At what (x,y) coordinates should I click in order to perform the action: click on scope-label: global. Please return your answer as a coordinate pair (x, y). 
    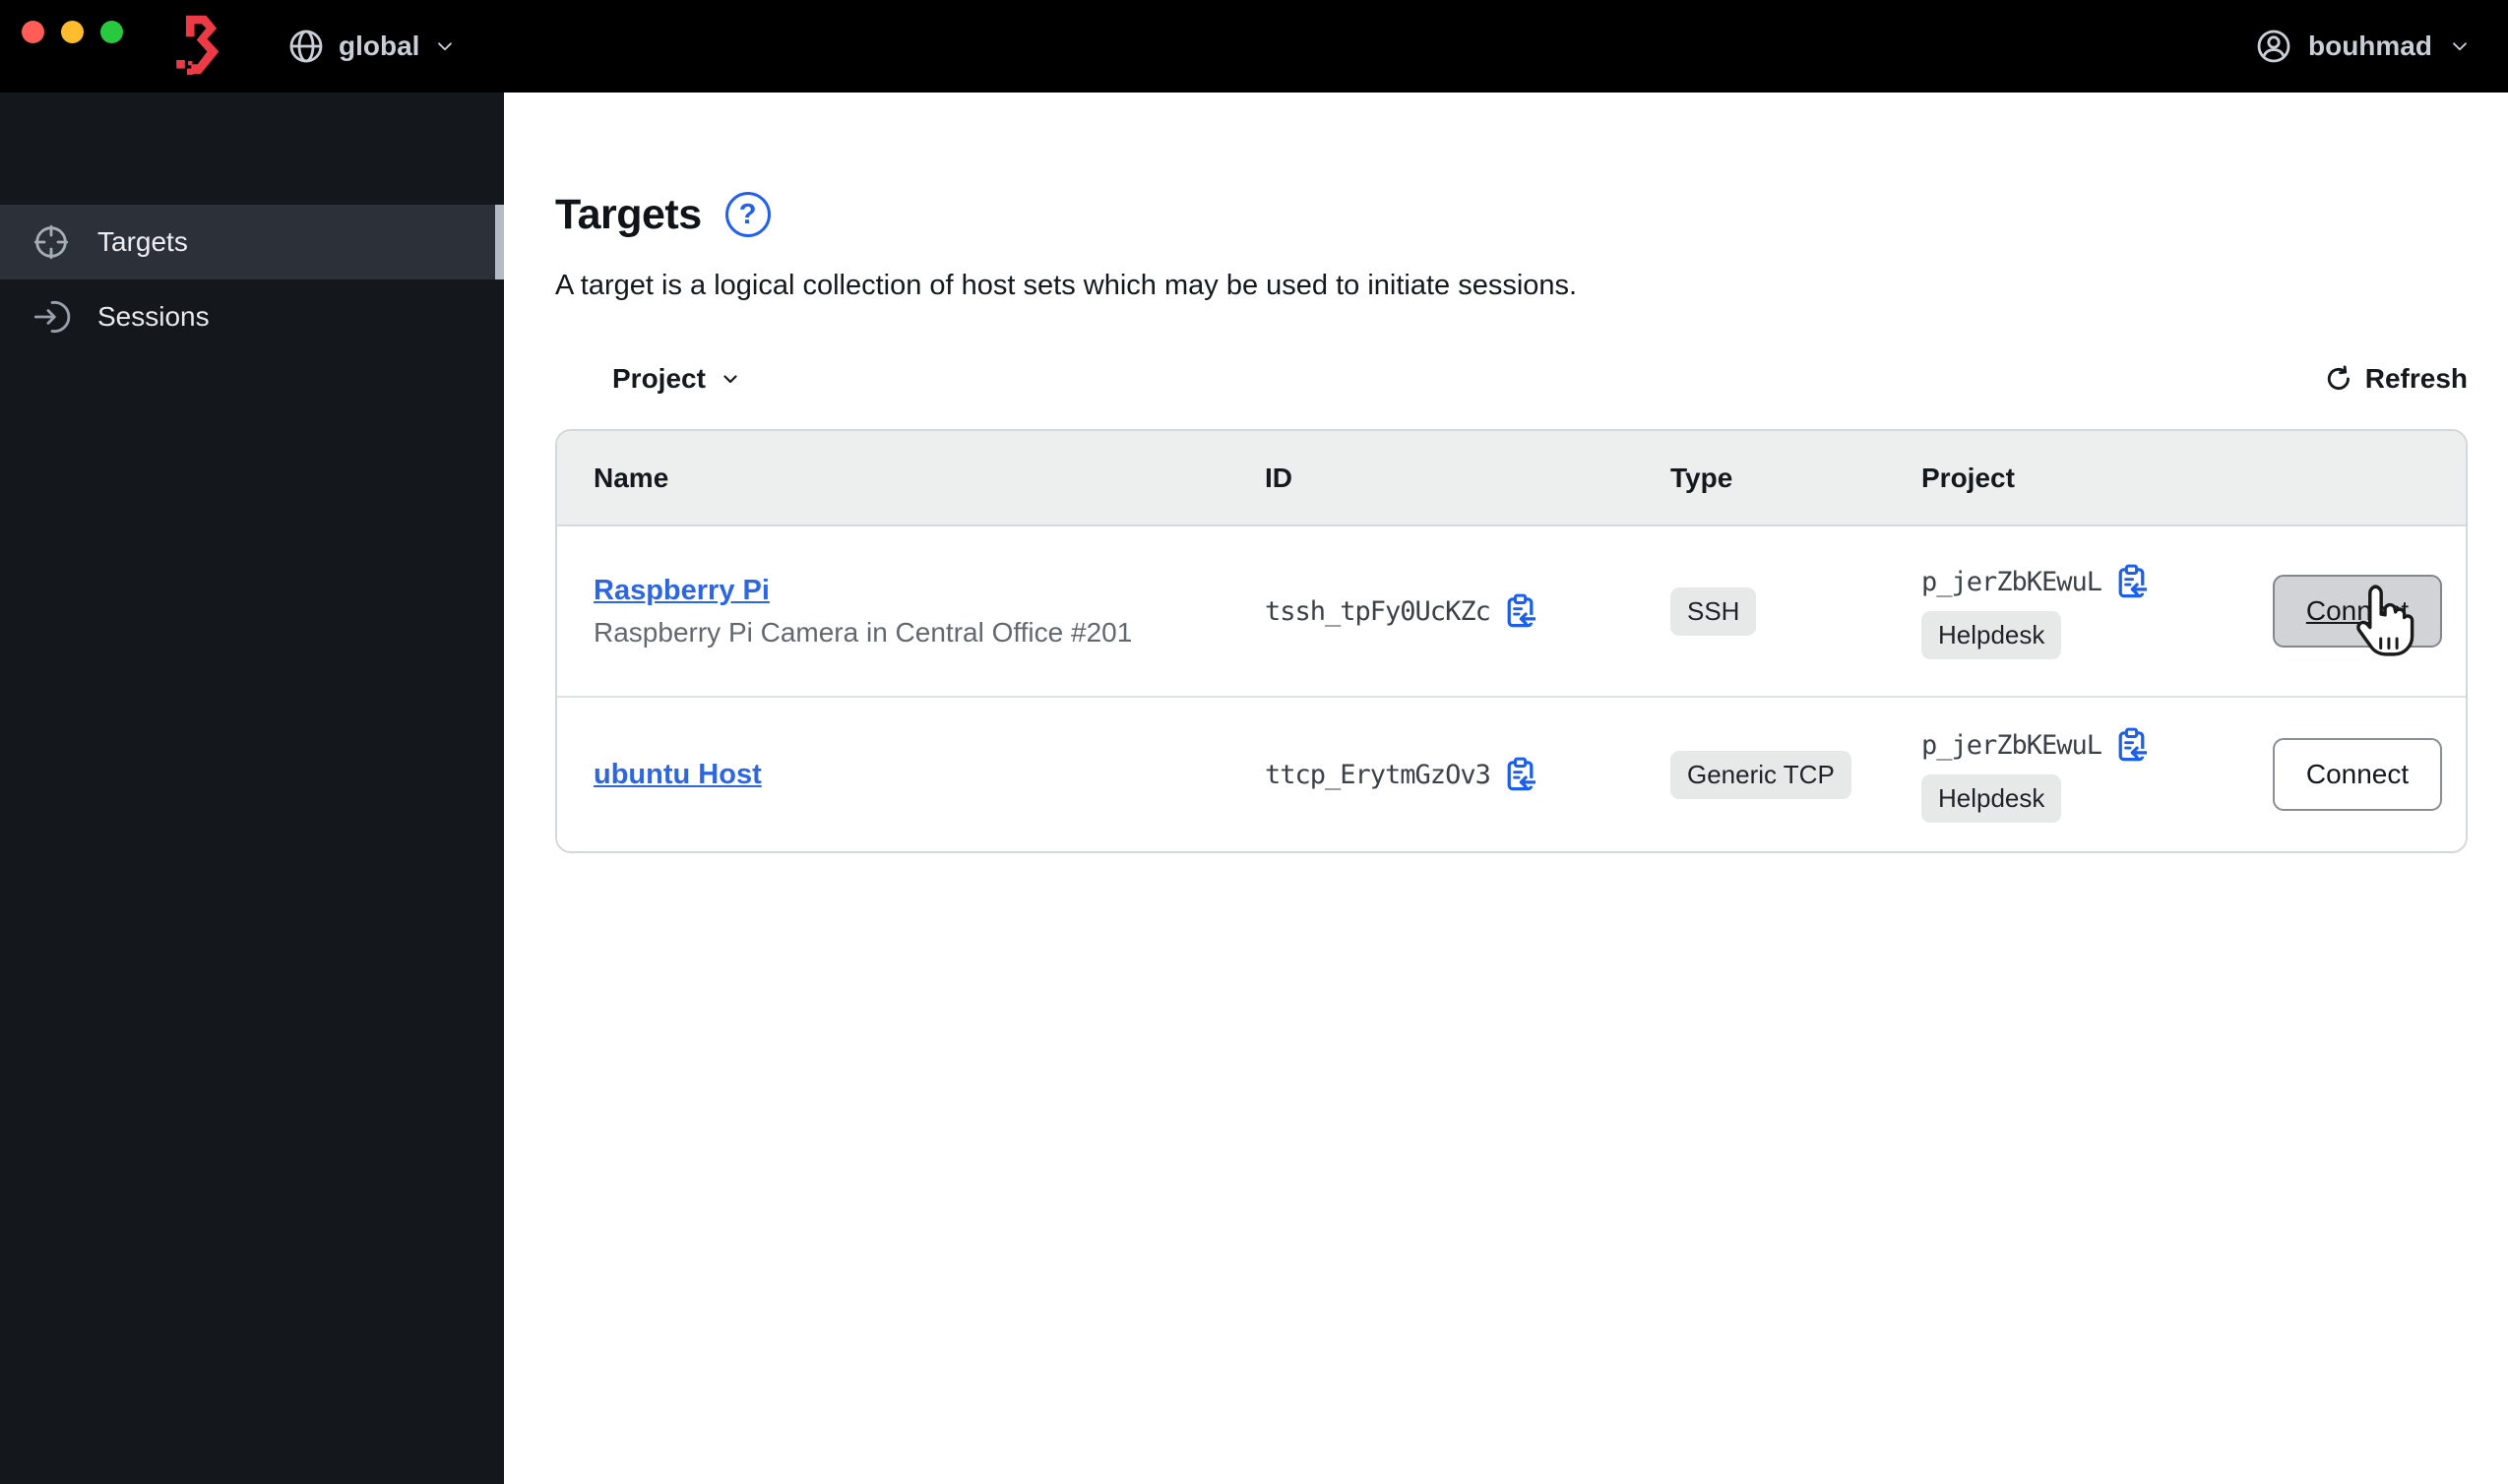
    Looking at the image, I should click on (380, 46).